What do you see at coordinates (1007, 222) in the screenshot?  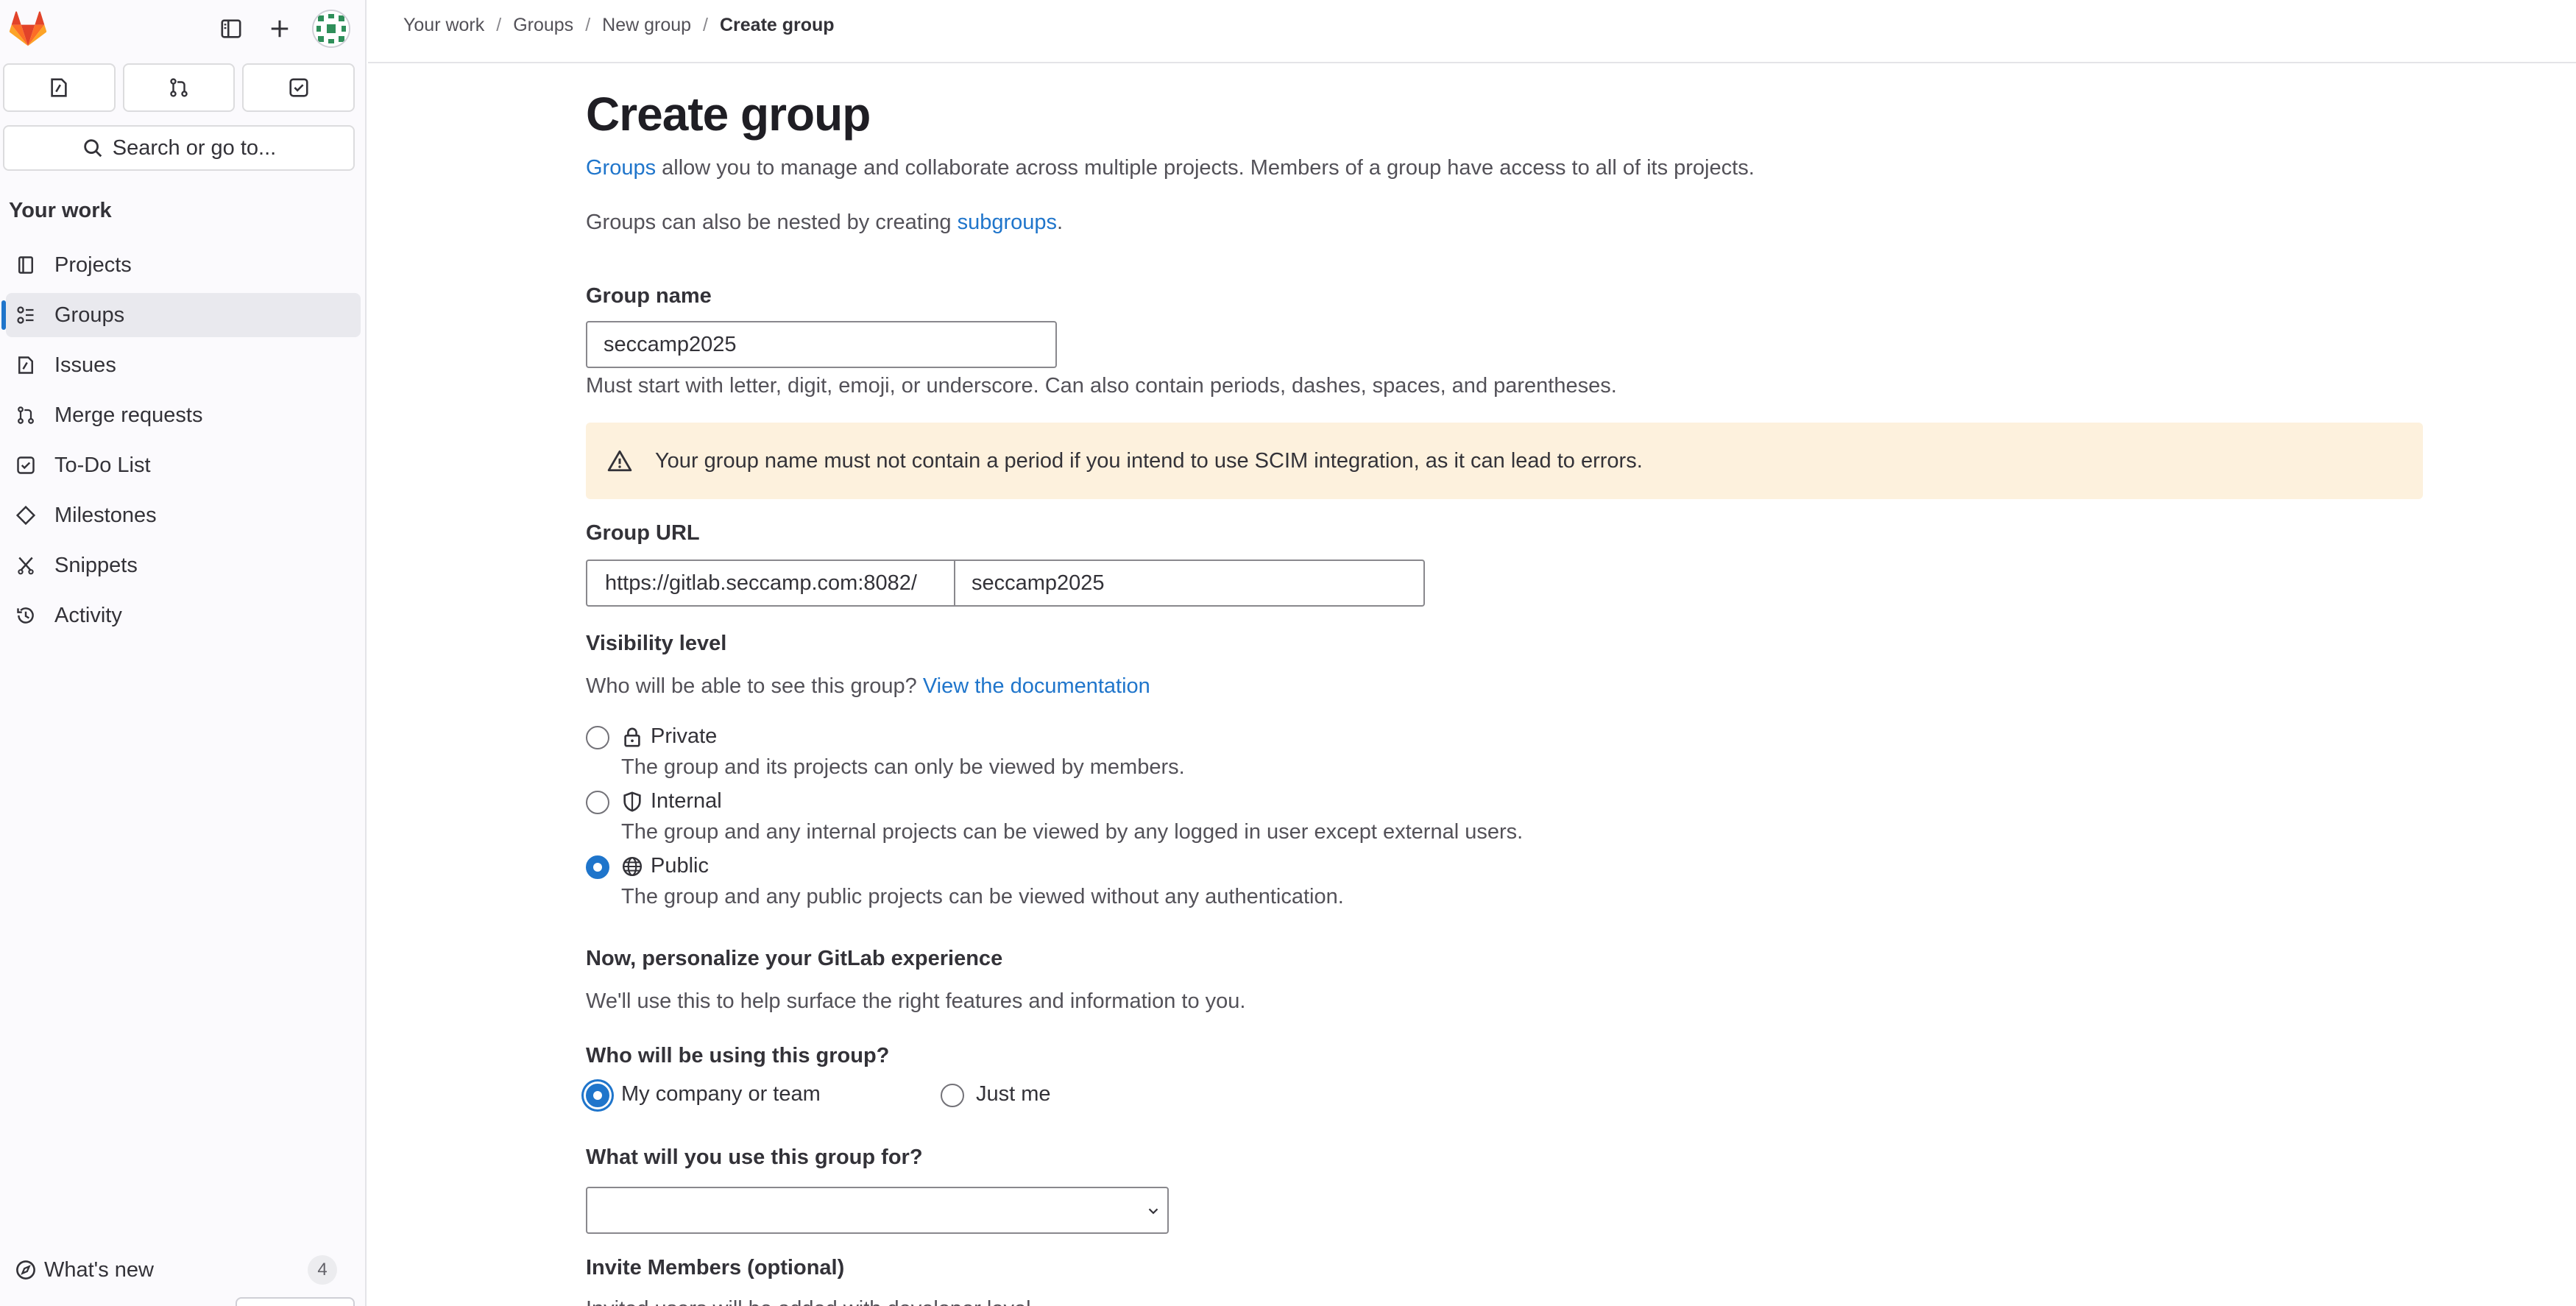 I see `subgroups-link: subgroups` at bounding box center [1007, 222].